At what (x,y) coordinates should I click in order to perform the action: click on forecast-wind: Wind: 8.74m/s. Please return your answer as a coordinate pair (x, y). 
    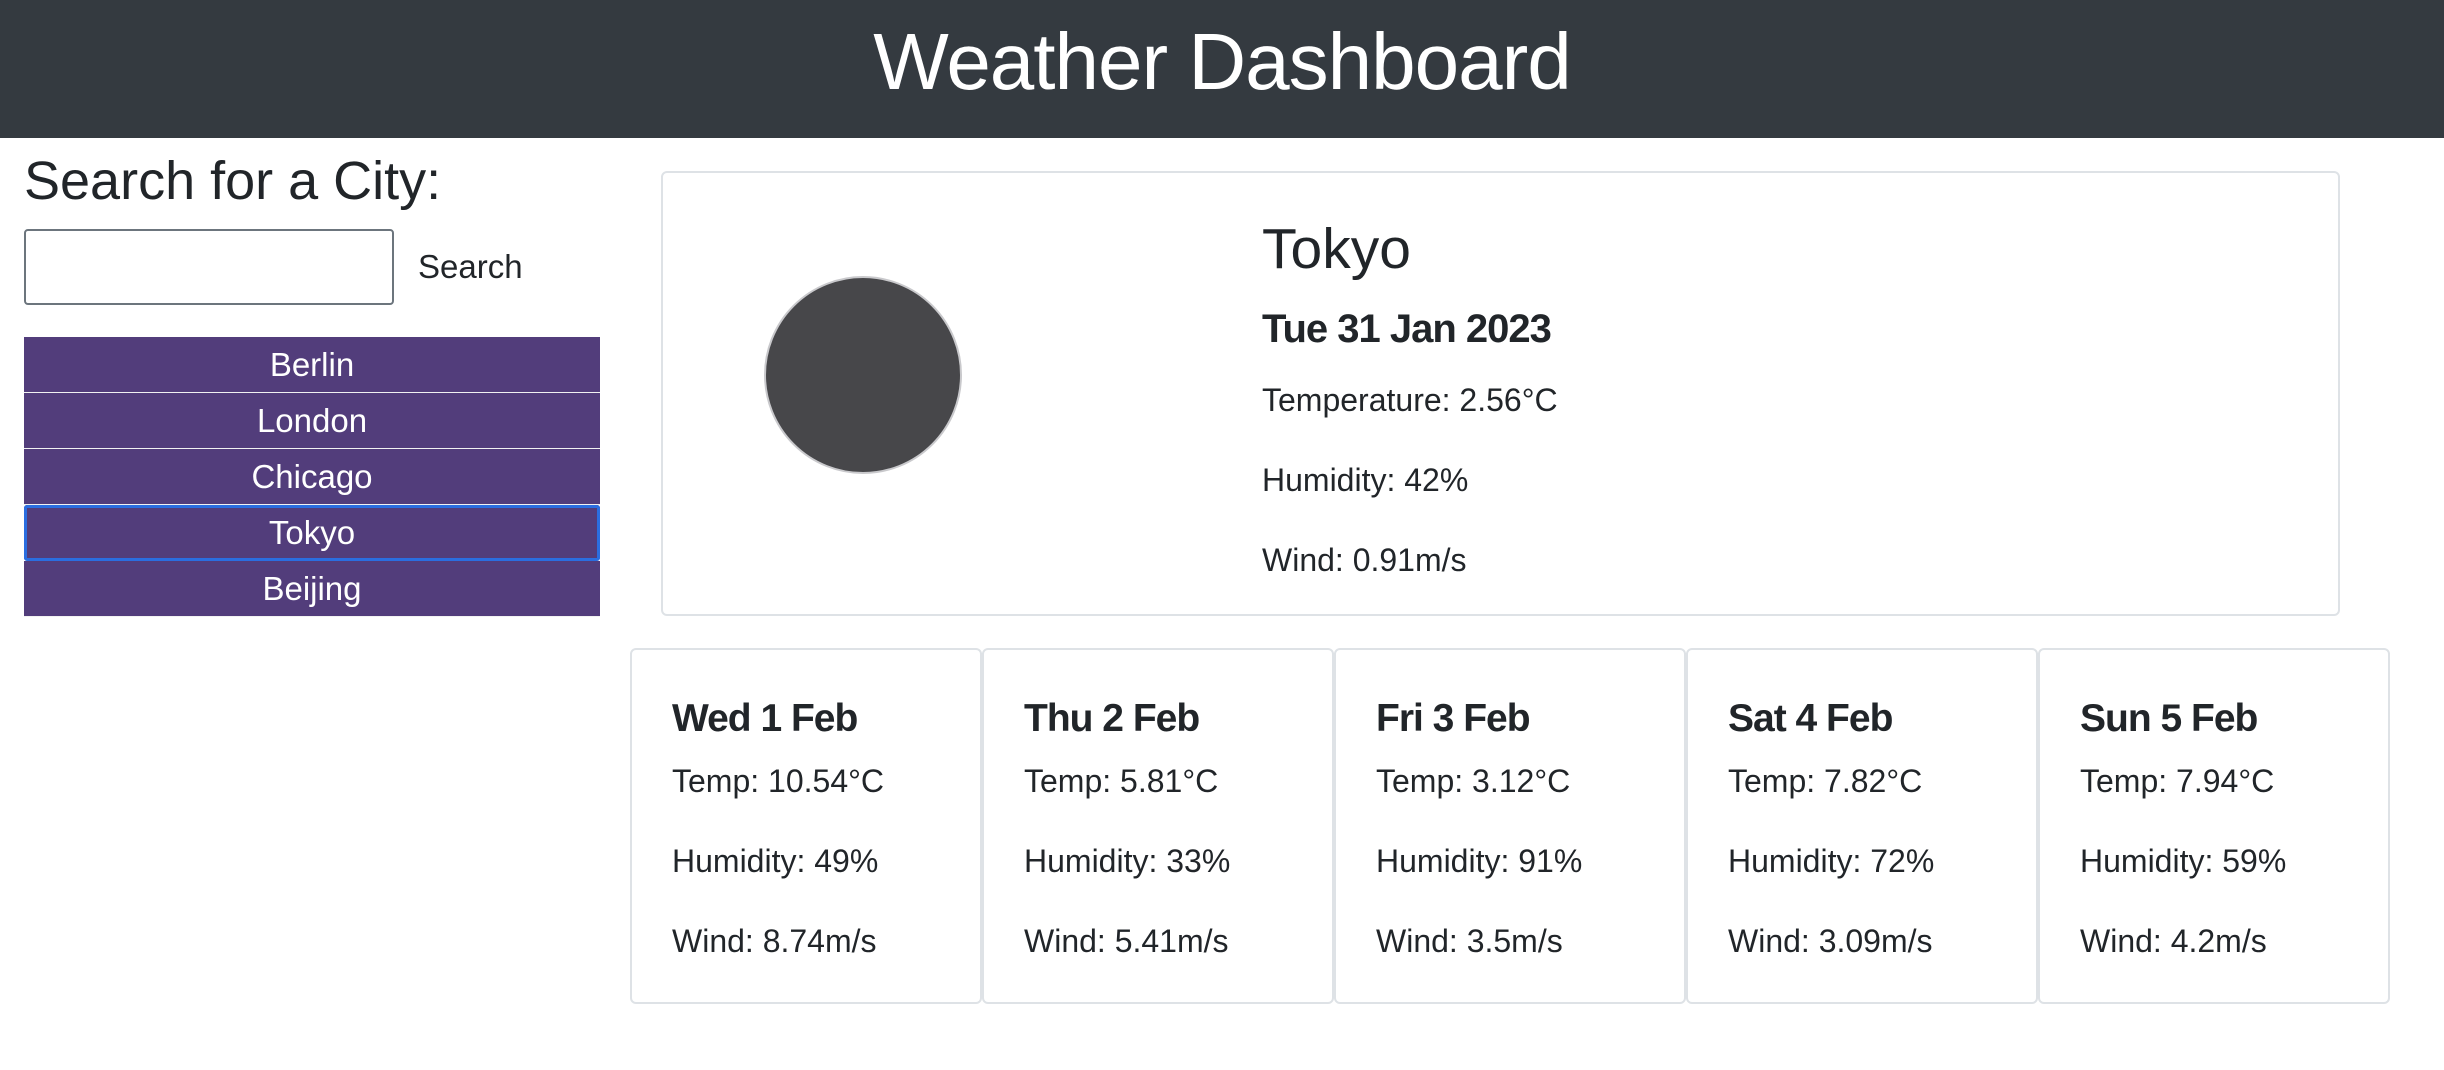
    Looking at the image, I should click on (774, 941).